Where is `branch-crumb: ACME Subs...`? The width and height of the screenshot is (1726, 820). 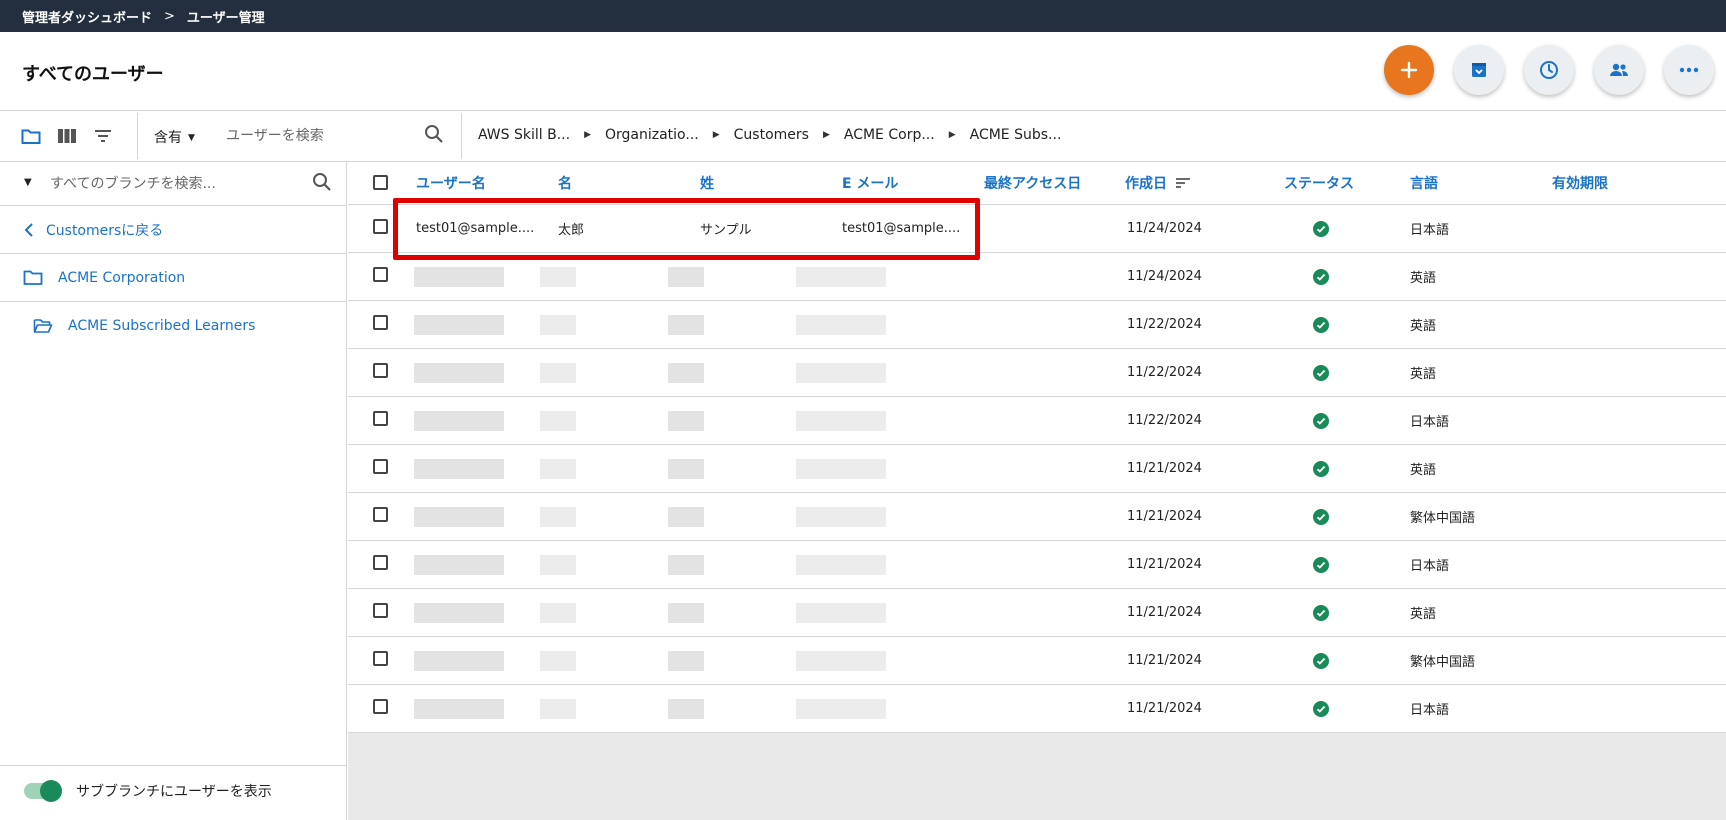
branch-crumb: ACME Subs... is located at coordinates (1016, 135).